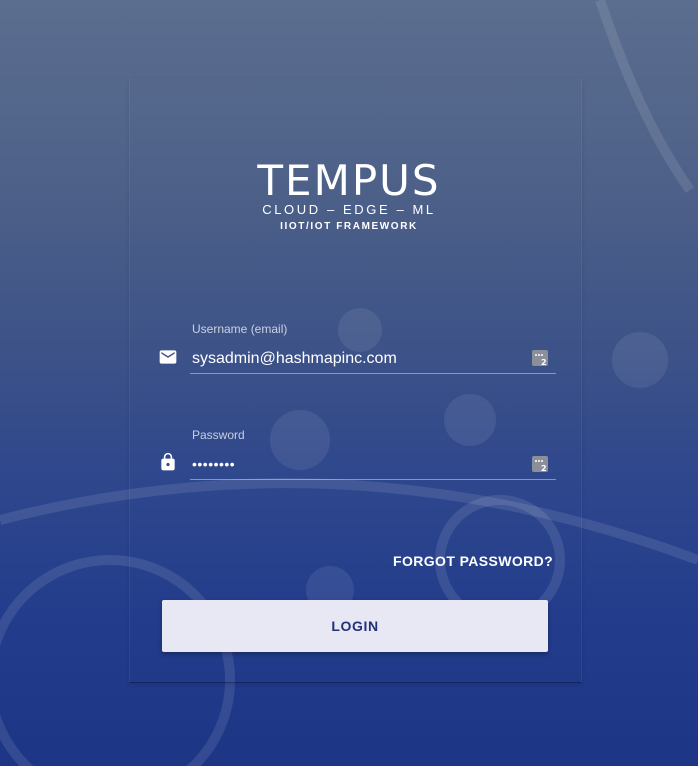 The image size is (698, 766). Describe the element at coordinates (355, 626) in the screenshot. I see `login-button: LOGIN` at that location.